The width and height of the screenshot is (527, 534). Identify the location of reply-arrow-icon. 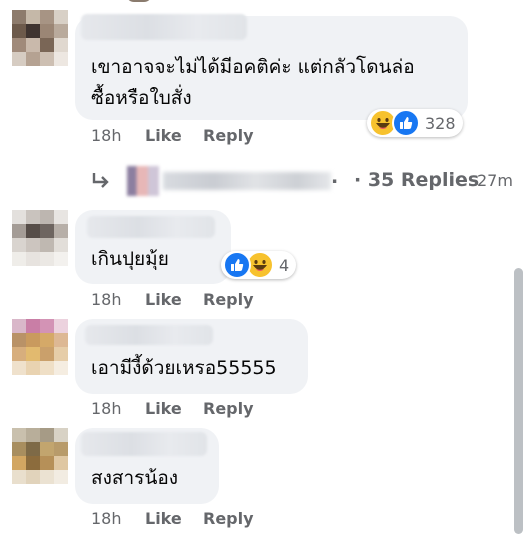
(100, 180).